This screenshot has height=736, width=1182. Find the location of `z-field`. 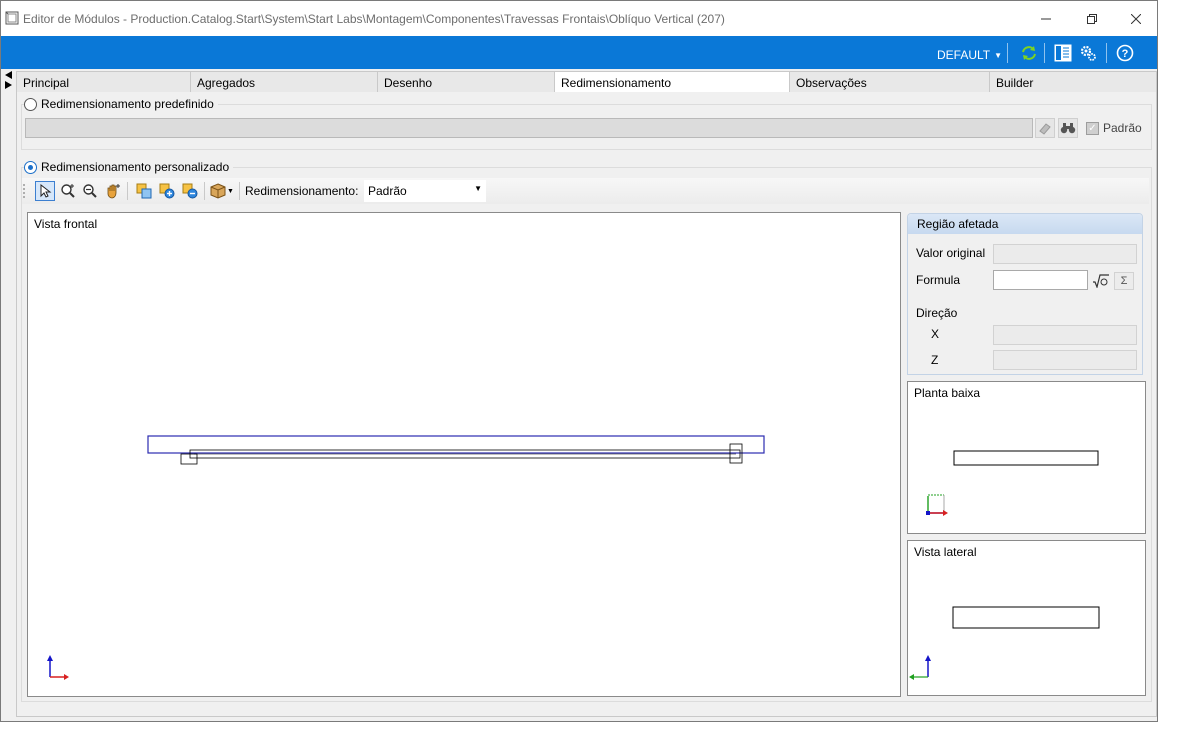

z-field is located at coordinates (1065, 360).